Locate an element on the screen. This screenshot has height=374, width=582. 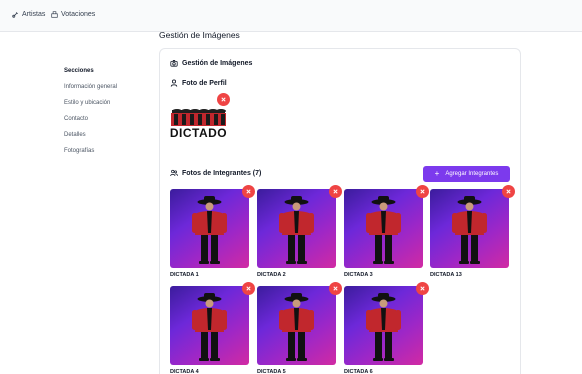
sidebar-item-contacto: Contacto is located at coordinates (90, 119).